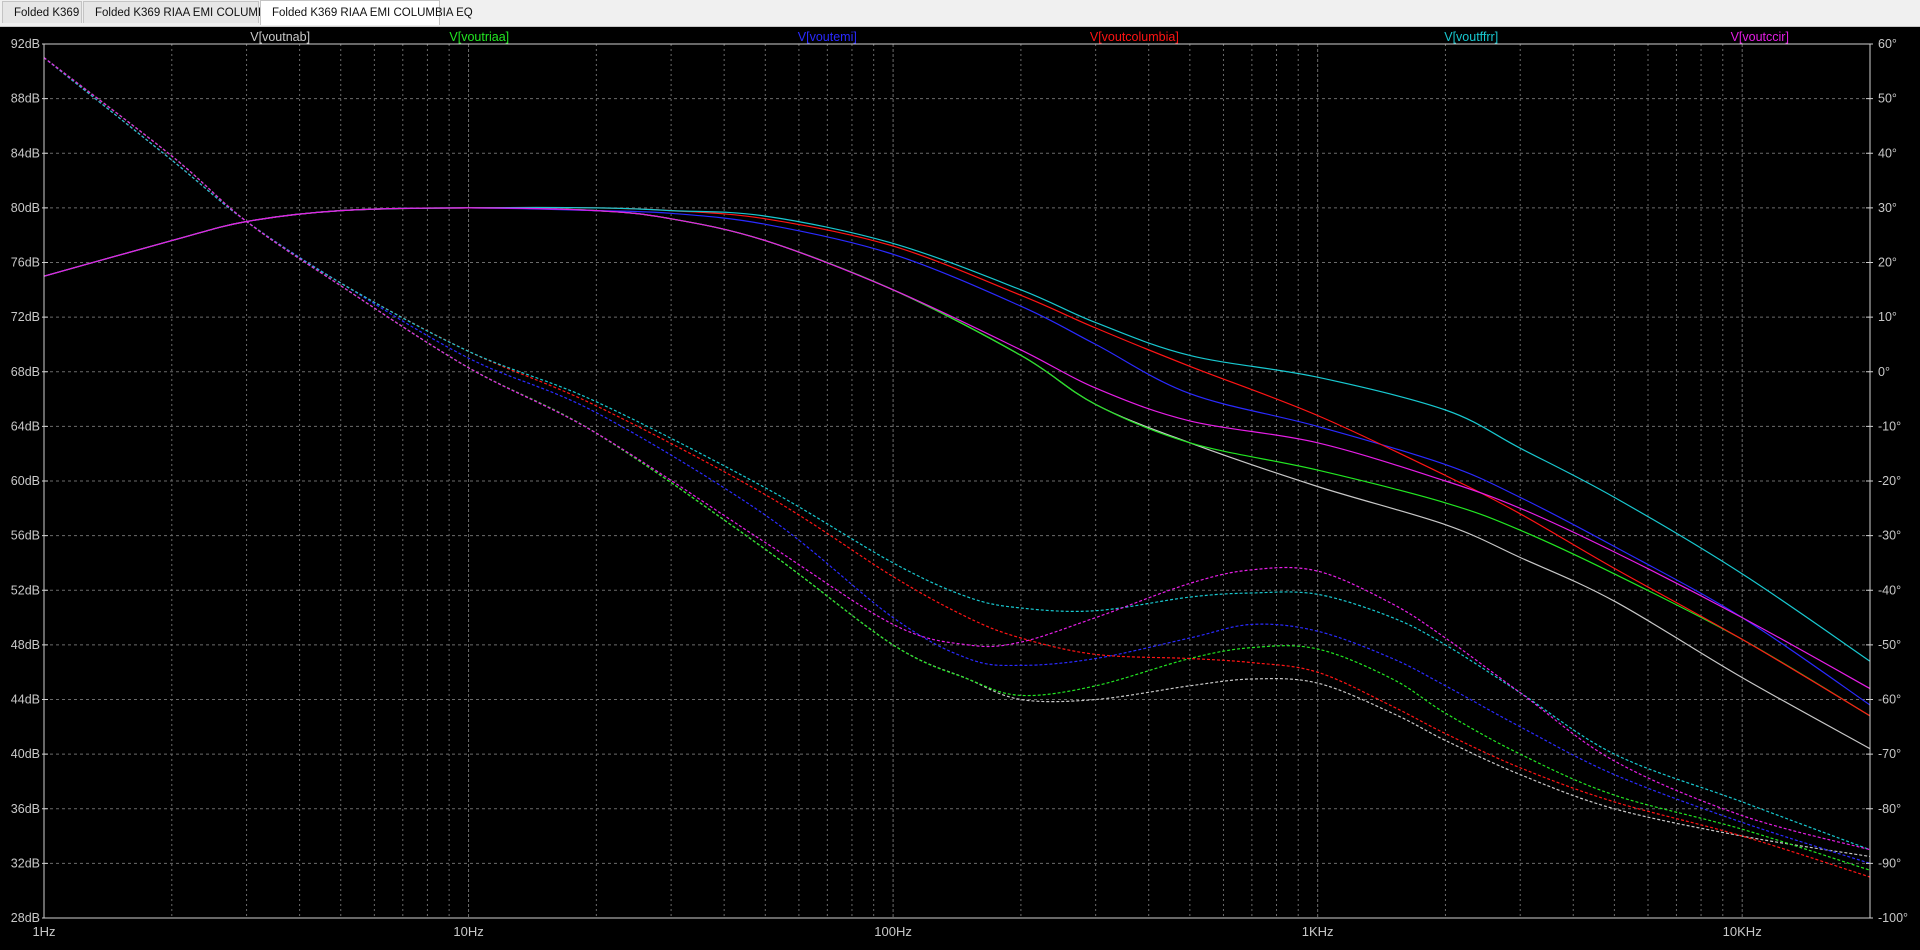 The image size is (1920, 950). What do you see at coordinates (1889, 536) in the screenshot?
I see `y-right-tick-label: -30°` at bounding box center [1889, 536].